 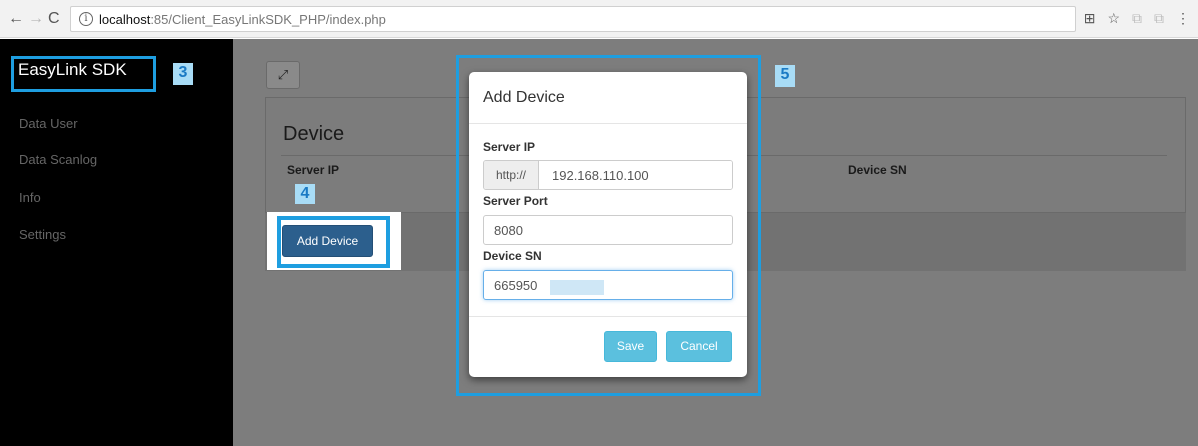 I want to click on server-port-input, so click(x=608, y=230).